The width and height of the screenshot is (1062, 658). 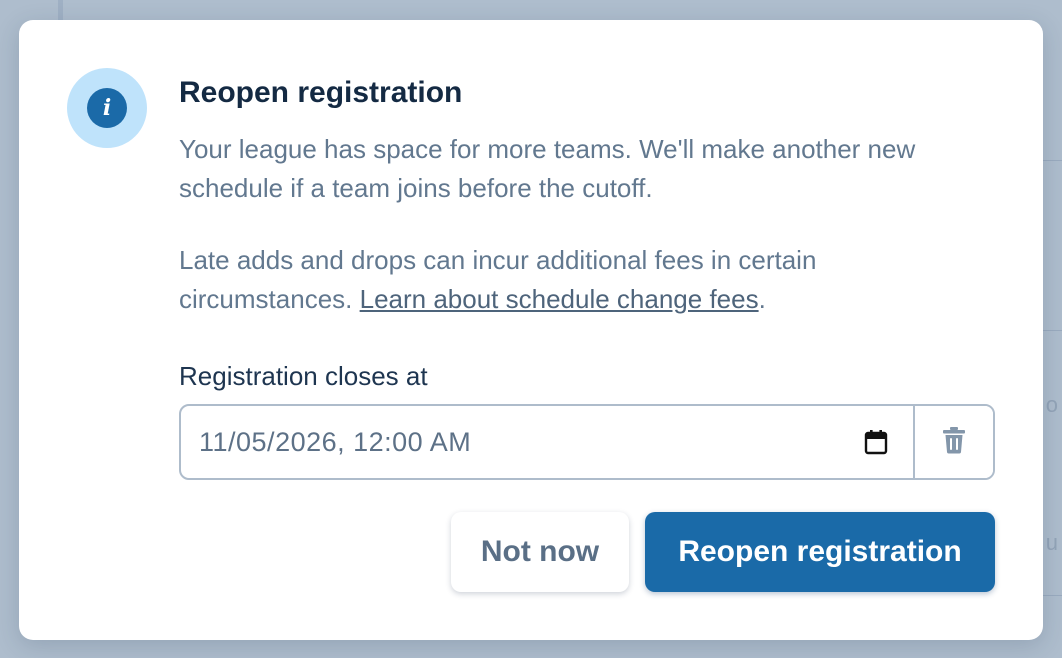 What do you see at coordinates (559, 299) in the screenshot?
I see `schedule-change-fees-link: Learn about schedule change fees` at bounding box center [559, 299].